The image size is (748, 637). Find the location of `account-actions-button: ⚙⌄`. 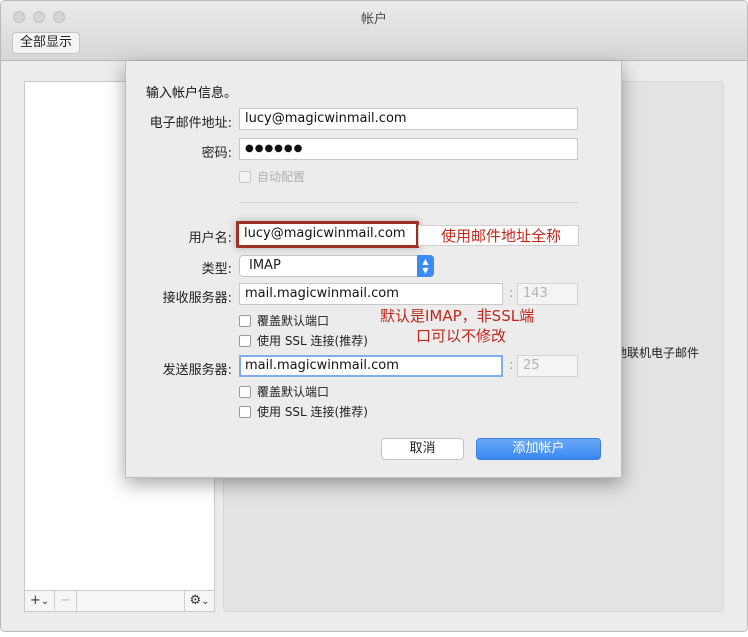

account-actions-button: ⚙⌄ is located at coordinates (199, 601).